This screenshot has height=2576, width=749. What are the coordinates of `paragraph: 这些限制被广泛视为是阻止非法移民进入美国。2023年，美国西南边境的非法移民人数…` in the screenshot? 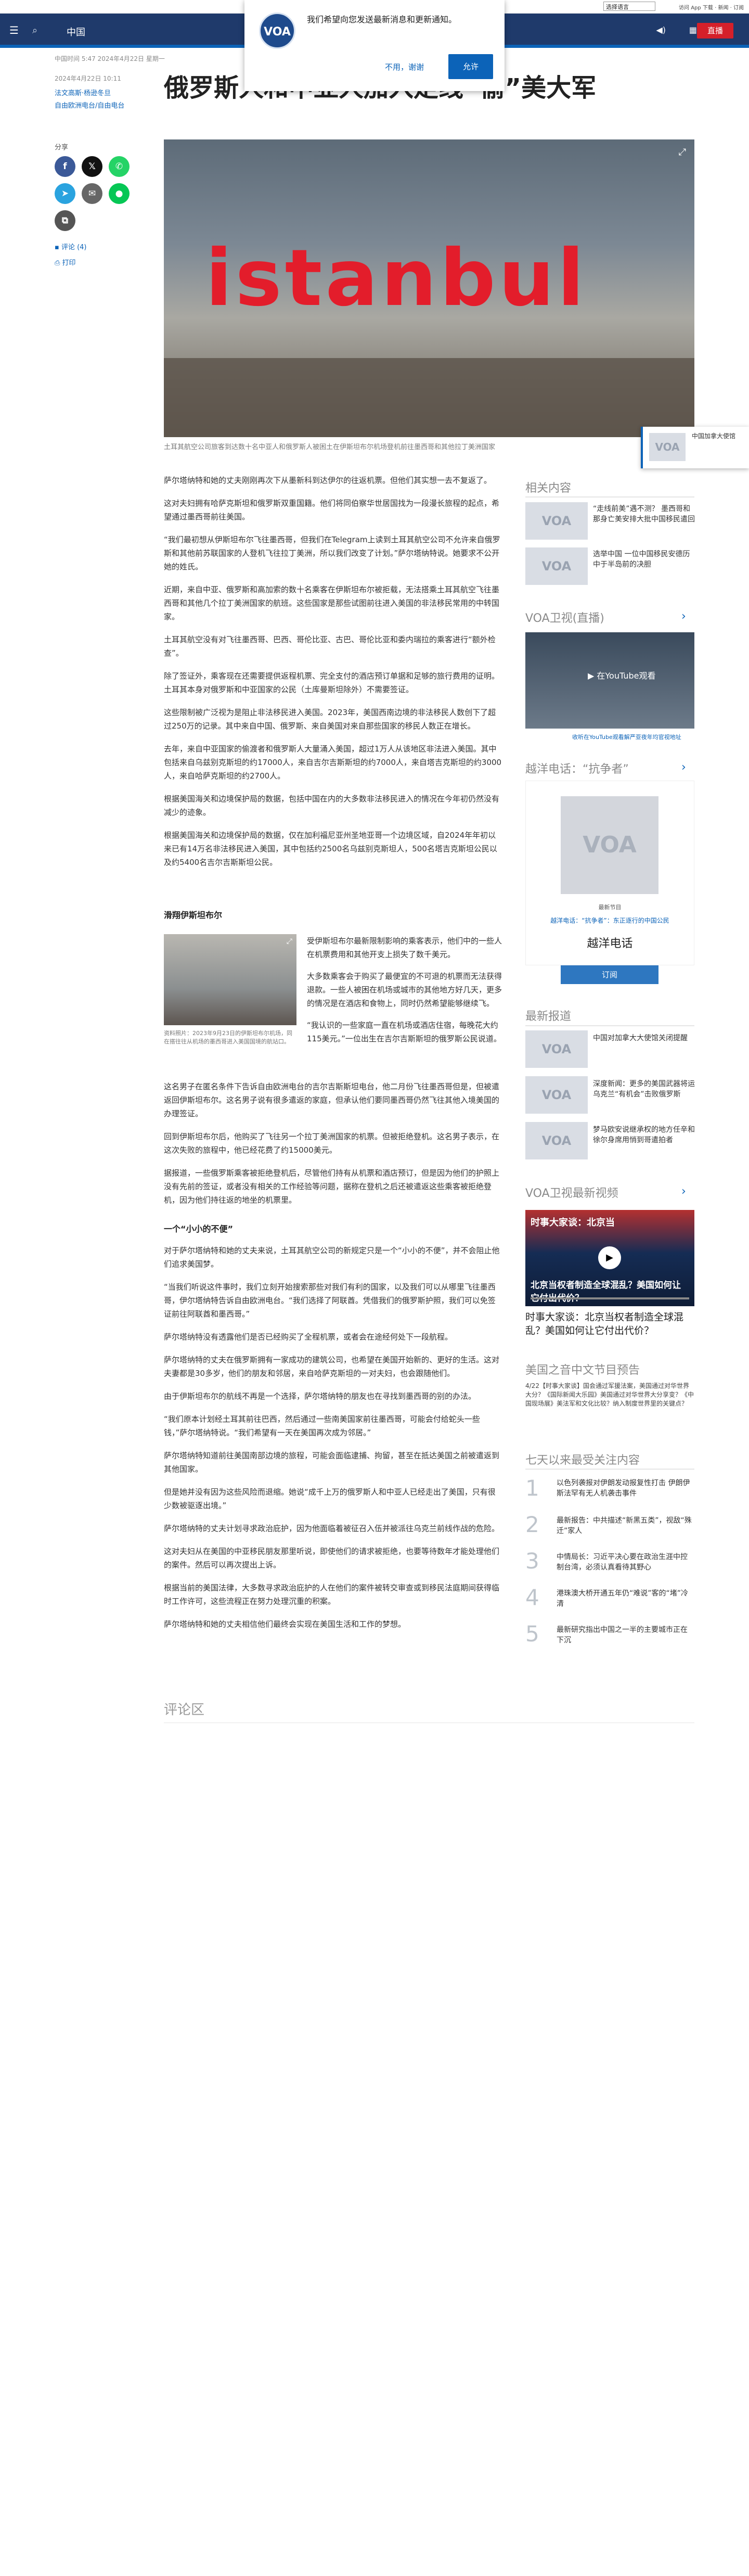 It's located at (330, 719).